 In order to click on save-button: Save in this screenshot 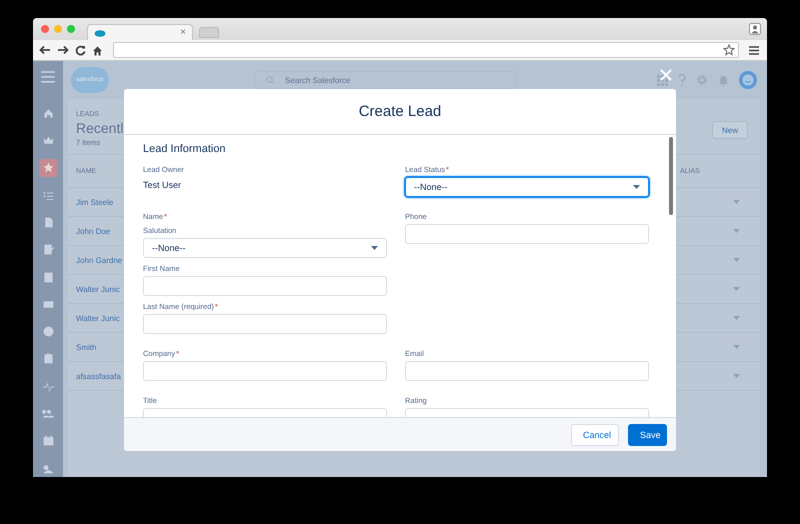, I will do `click(647, 435)`.